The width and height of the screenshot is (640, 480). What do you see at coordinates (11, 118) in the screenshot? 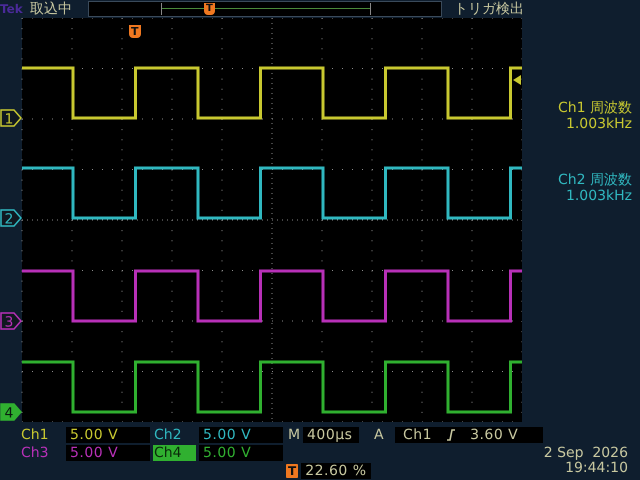
I see `channel-marker: 1` at bounding box center [11, 118].